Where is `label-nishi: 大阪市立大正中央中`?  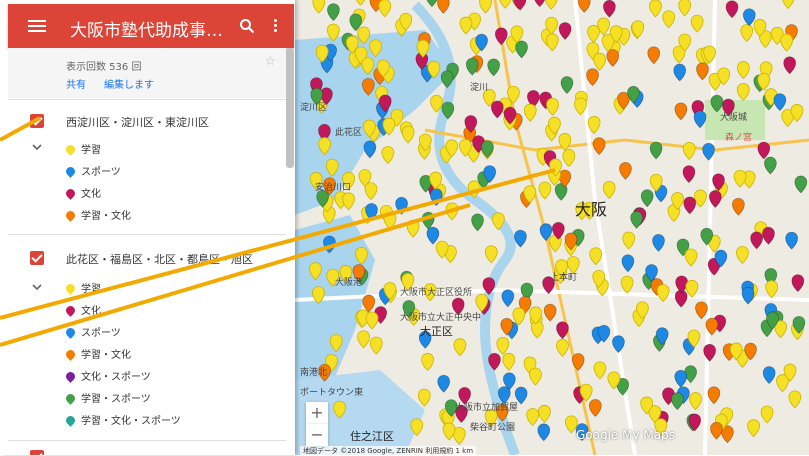 label-nishi: 大阪市立大正中央中 is located at coordinates (440, 316).